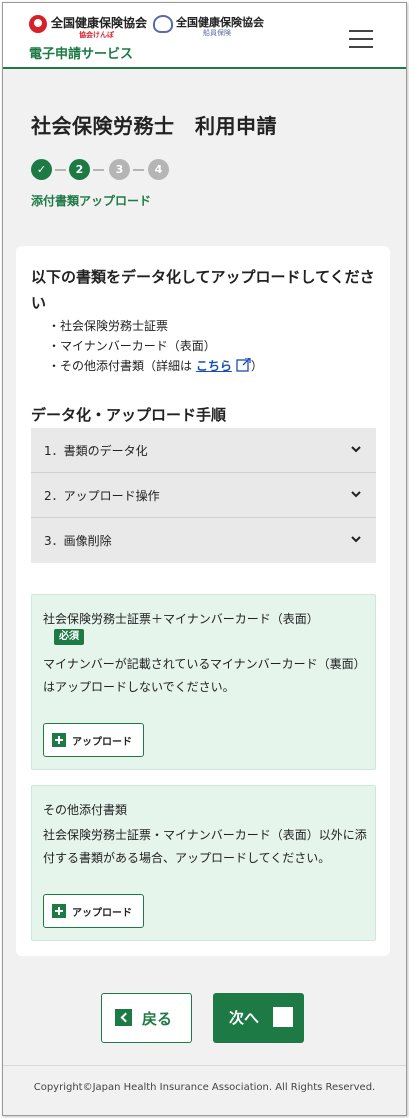 This screenshot has height=1118, width=409. I want to click on accordion-item-image-delete: 3．画像削除, so click(203, 540).